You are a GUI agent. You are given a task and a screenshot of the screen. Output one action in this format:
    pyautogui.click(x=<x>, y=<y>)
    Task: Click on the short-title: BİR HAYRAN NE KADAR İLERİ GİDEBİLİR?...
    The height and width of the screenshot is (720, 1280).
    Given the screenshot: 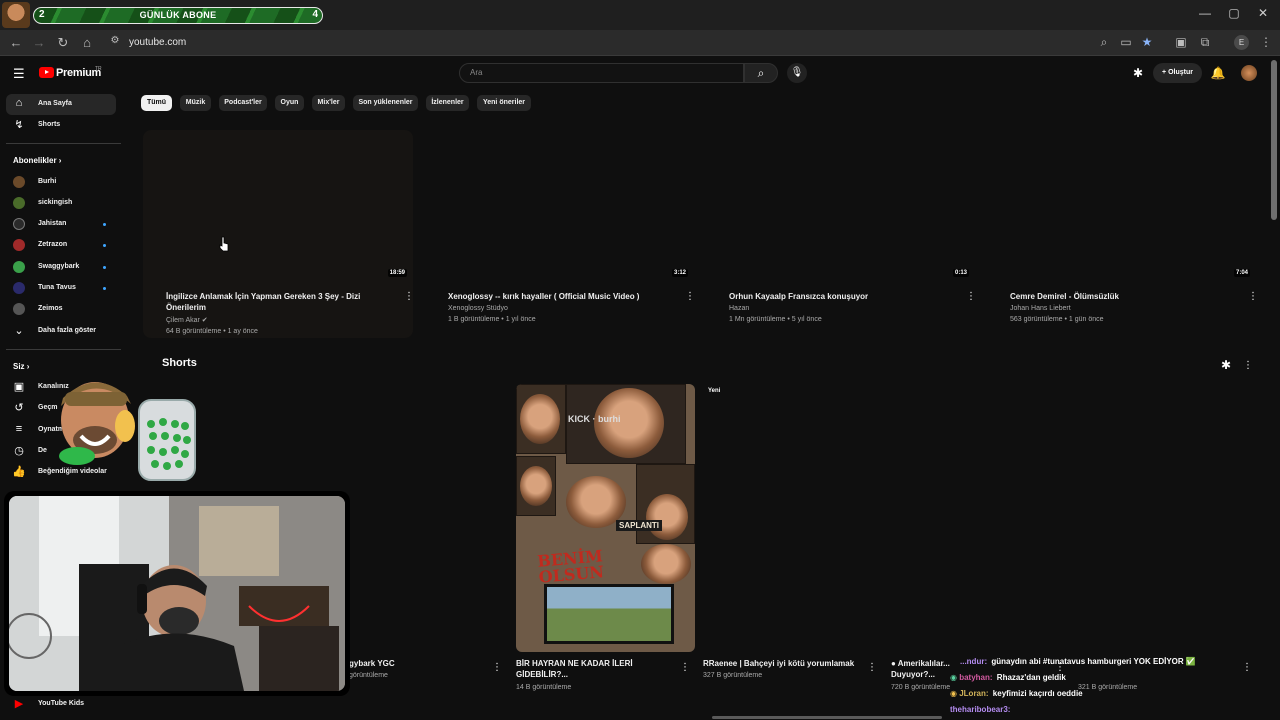 What is the action you would take?
    pyautogui.click(x=596, y=669)
    